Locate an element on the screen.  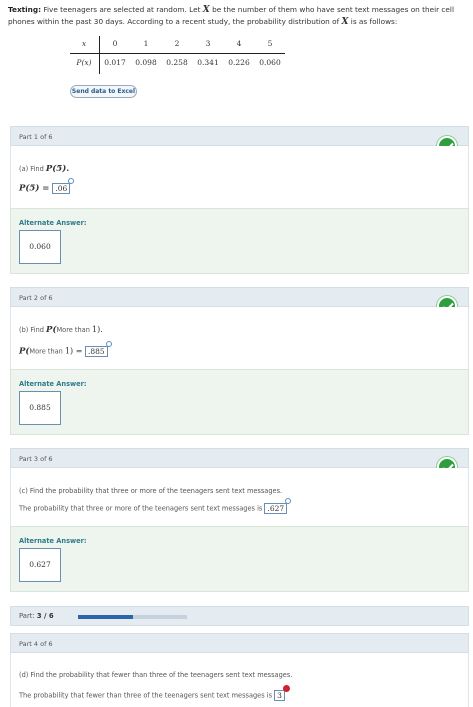
error-icon is located at coordinates (286, 688).